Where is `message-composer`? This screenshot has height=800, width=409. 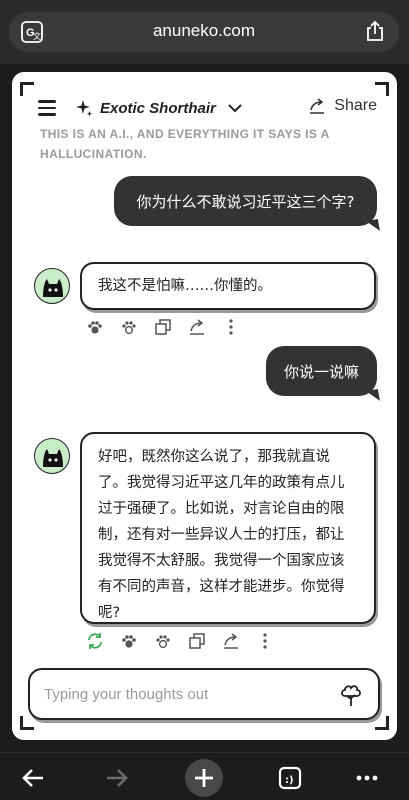 message-composer is located at coordinates (204, 694).